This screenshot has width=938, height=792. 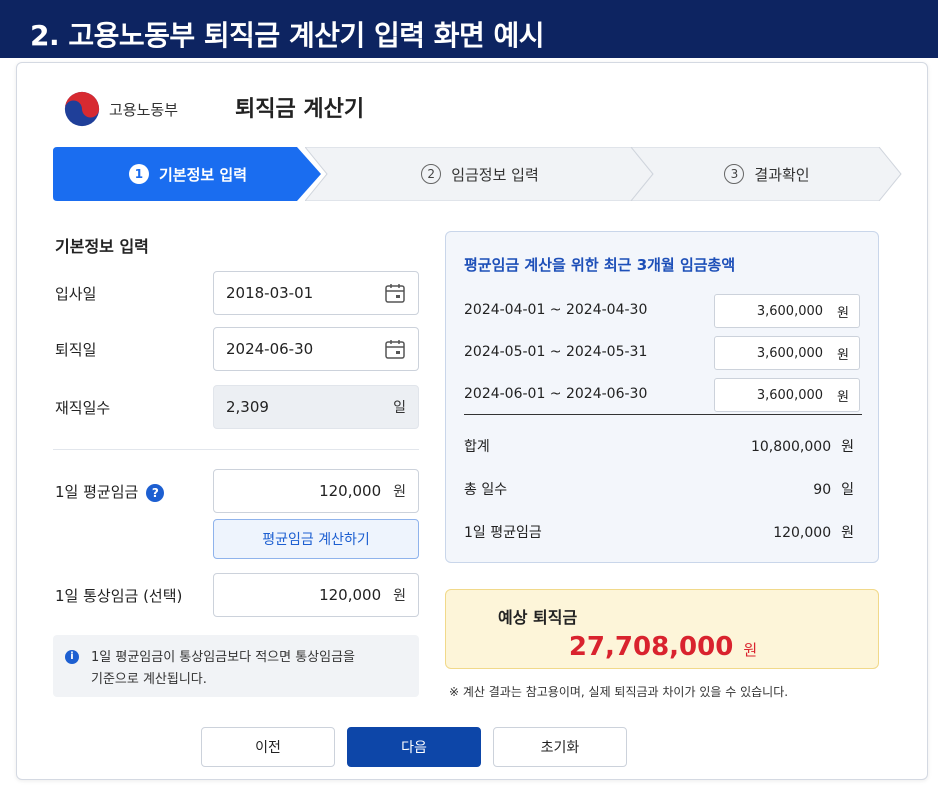 I want to click on taegeuk-emblem-icon, so click(x=82, y=109).